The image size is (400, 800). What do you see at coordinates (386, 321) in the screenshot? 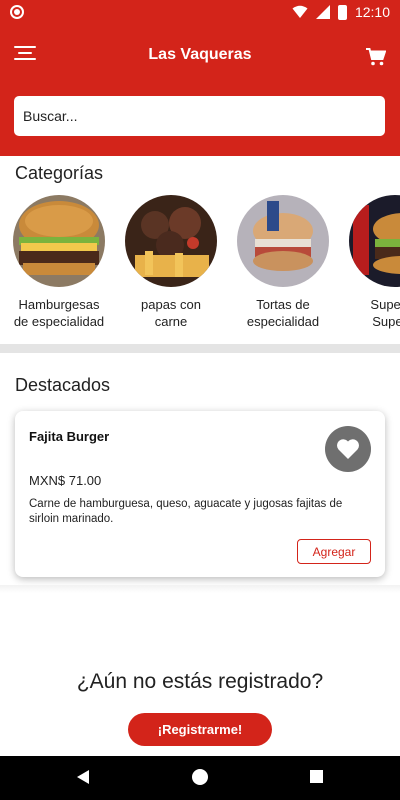
I see `category-label-line2: Superto` at bounding box center [386, 321].